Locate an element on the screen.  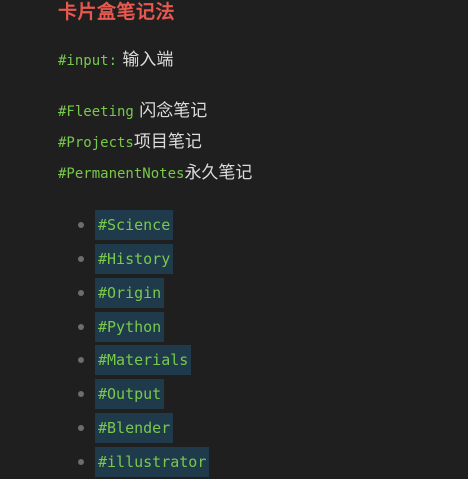
tag-chip-science: #Science is located at coordinates (134, 225).